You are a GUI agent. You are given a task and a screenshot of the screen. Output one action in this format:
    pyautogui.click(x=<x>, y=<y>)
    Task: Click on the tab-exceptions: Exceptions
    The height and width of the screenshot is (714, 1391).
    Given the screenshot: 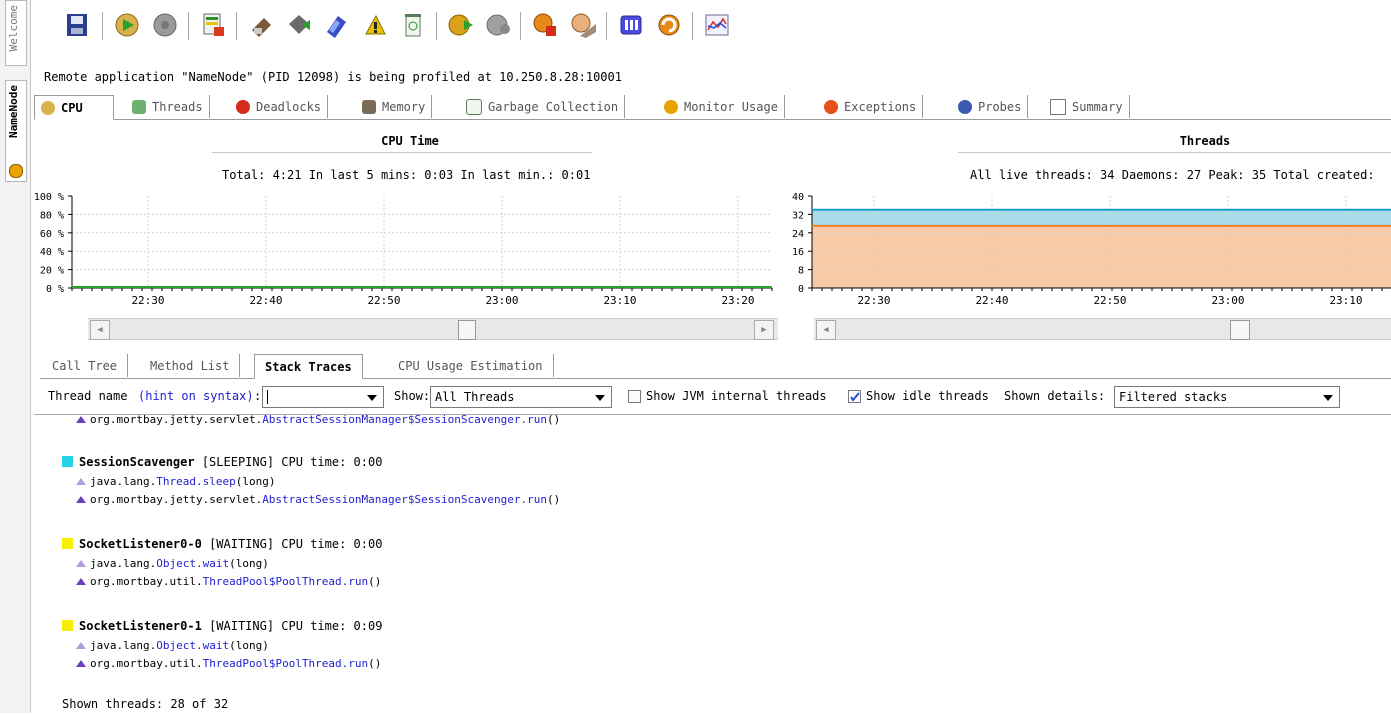 What is the action you would take?
    pyautogui.click(x=871, y=106)
    